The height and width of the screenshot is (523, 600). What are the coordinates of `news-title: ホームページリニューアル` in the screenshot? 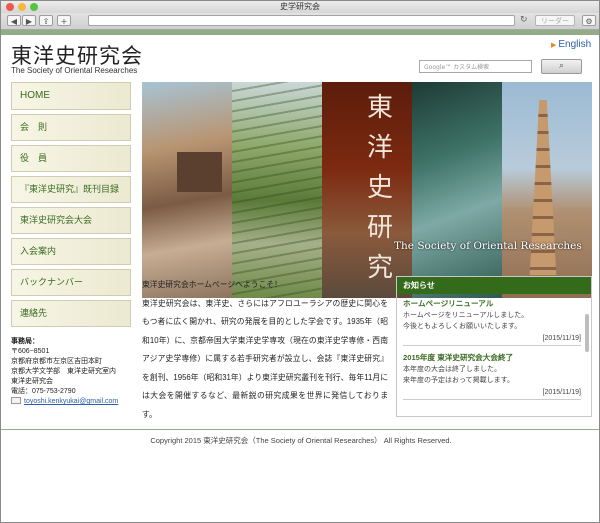 It's located at (492, 304).